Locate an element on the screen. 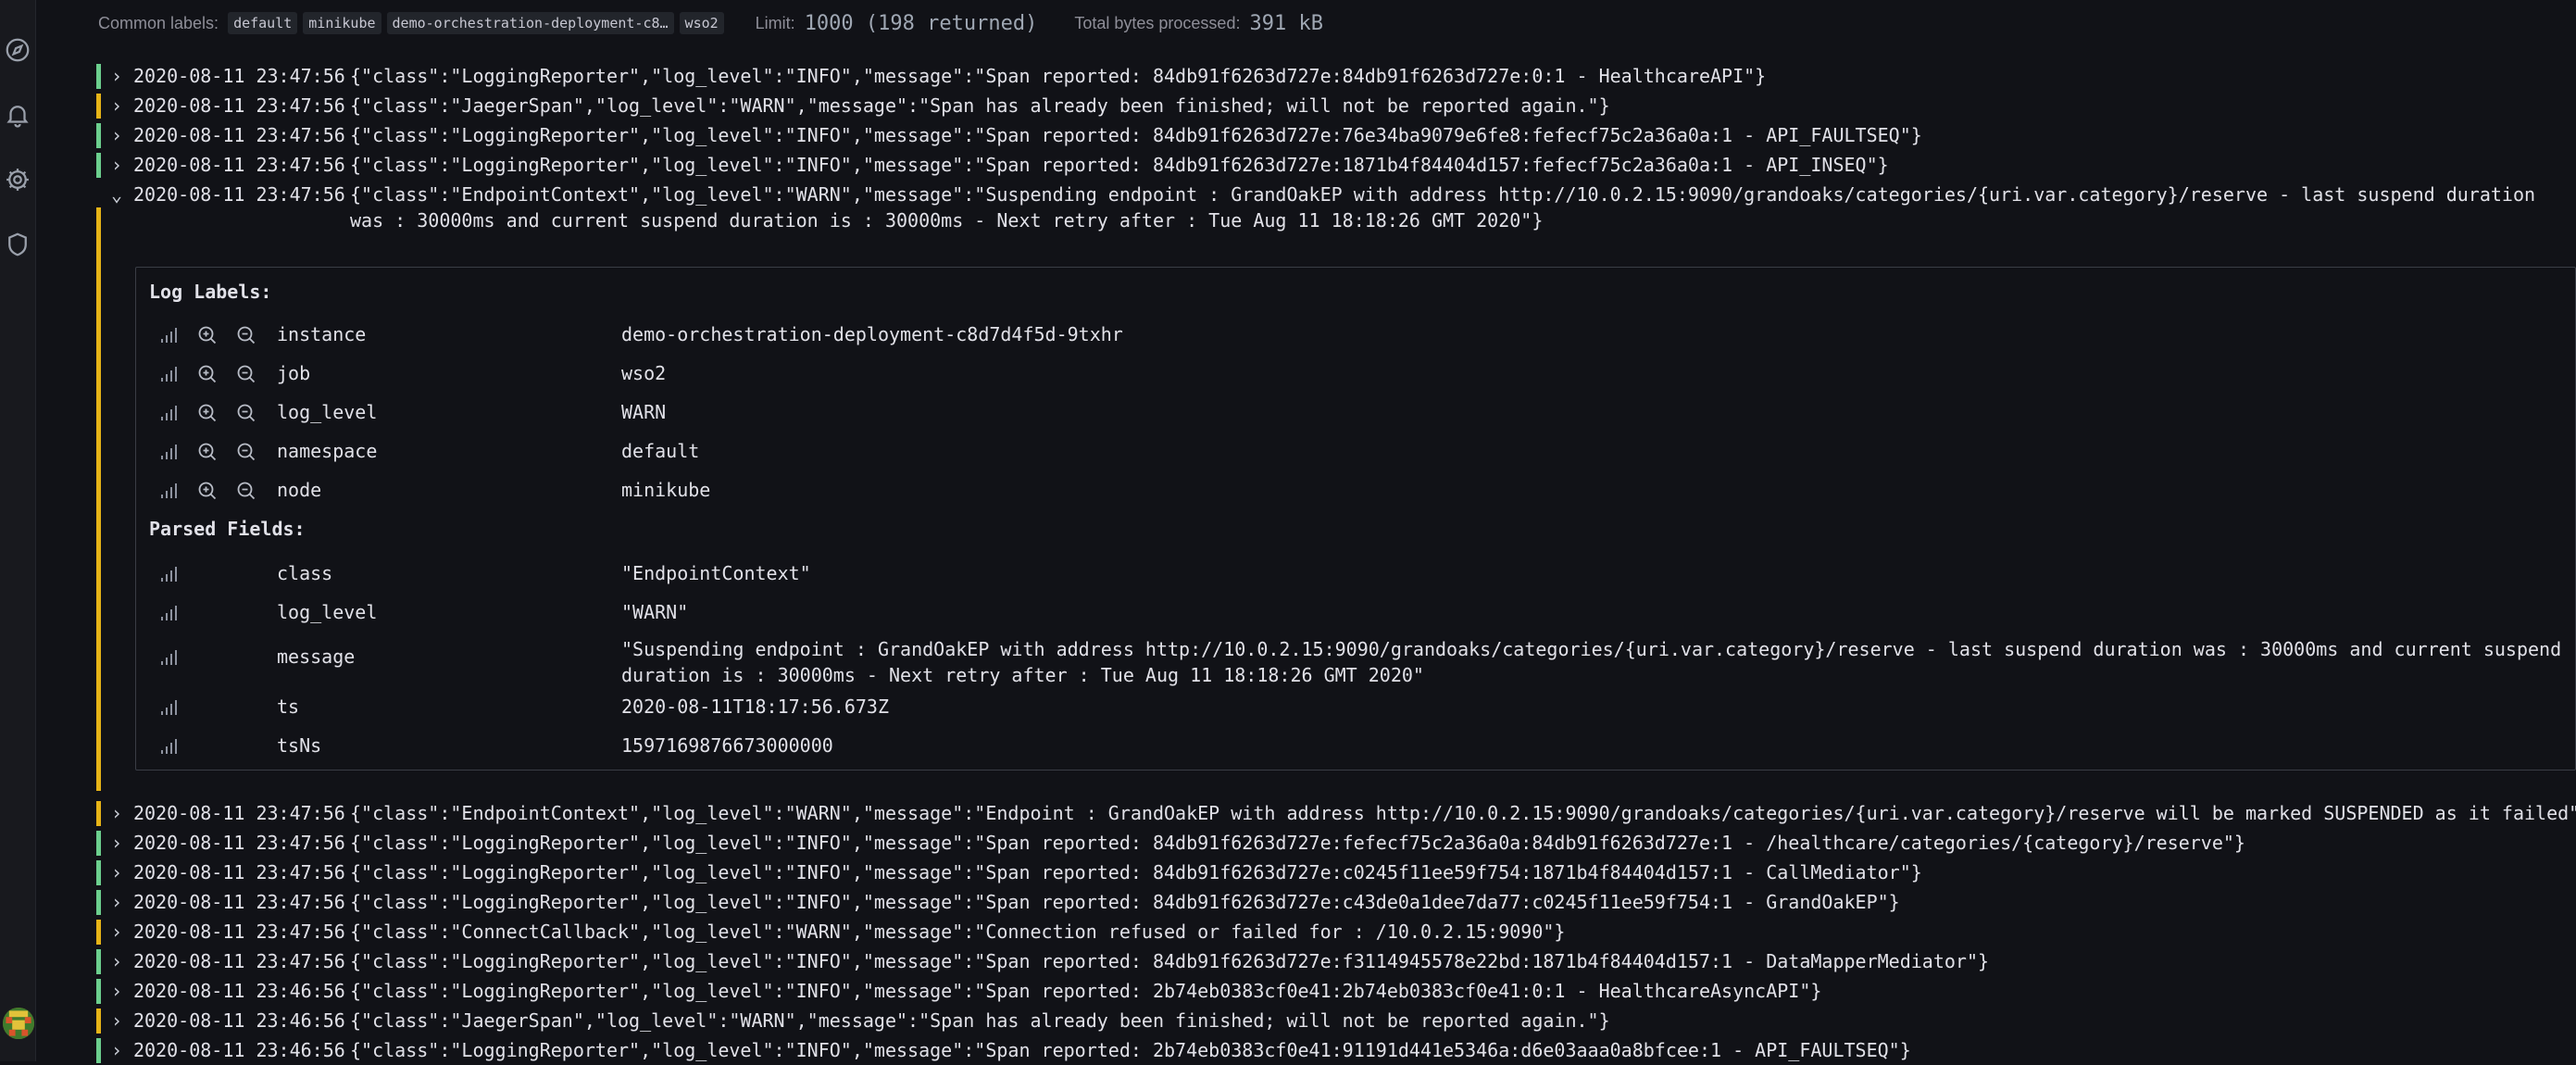 The height and width of the screenshot is (1065, 2576). parsed-field-row: log_level "WARN" is located at coordinates (1355, 612).